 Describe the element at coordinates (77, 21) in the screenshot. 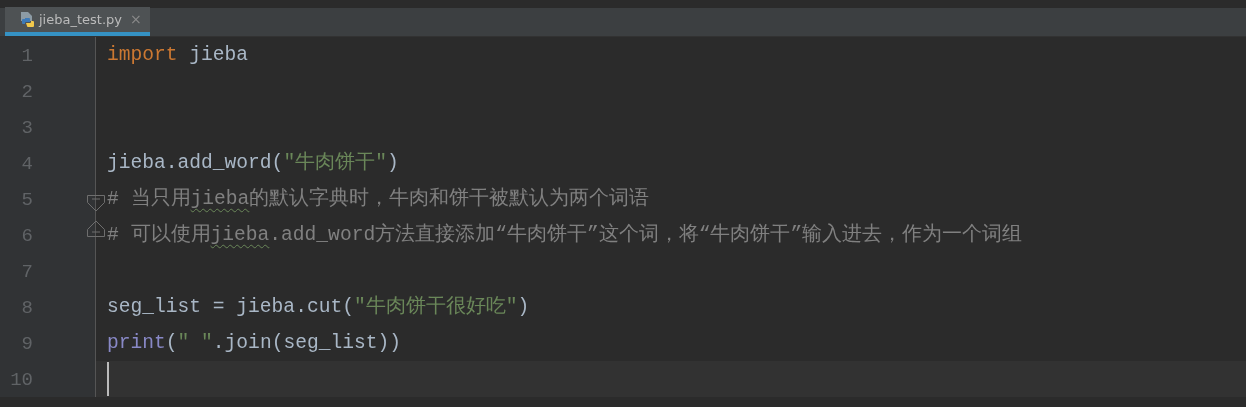

I see `file-tab: jieba_test.py ×` at that location.